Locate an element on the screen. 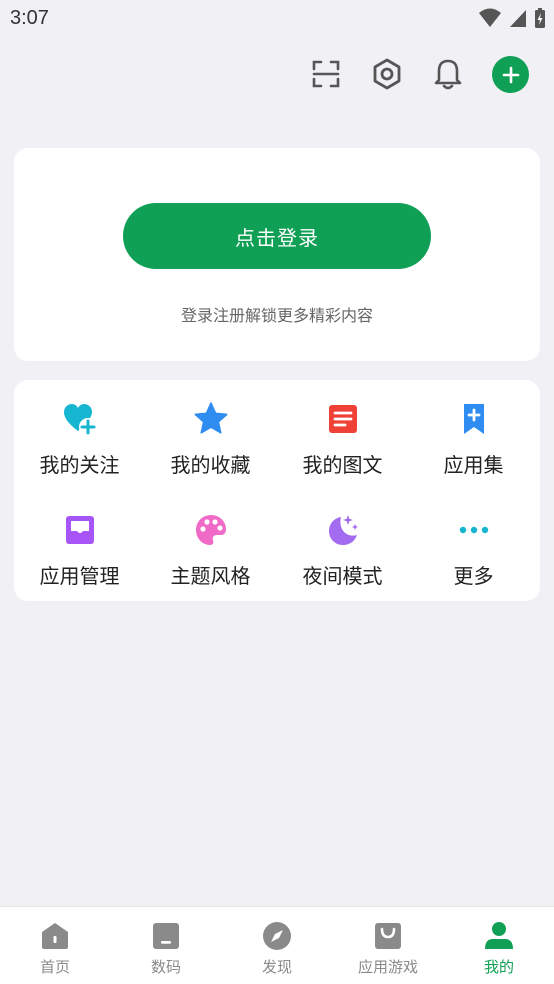 Image resolution: width=554 pixels, height=984 pixels. bookmark-plus-icon is located at coordinates (474, 419).